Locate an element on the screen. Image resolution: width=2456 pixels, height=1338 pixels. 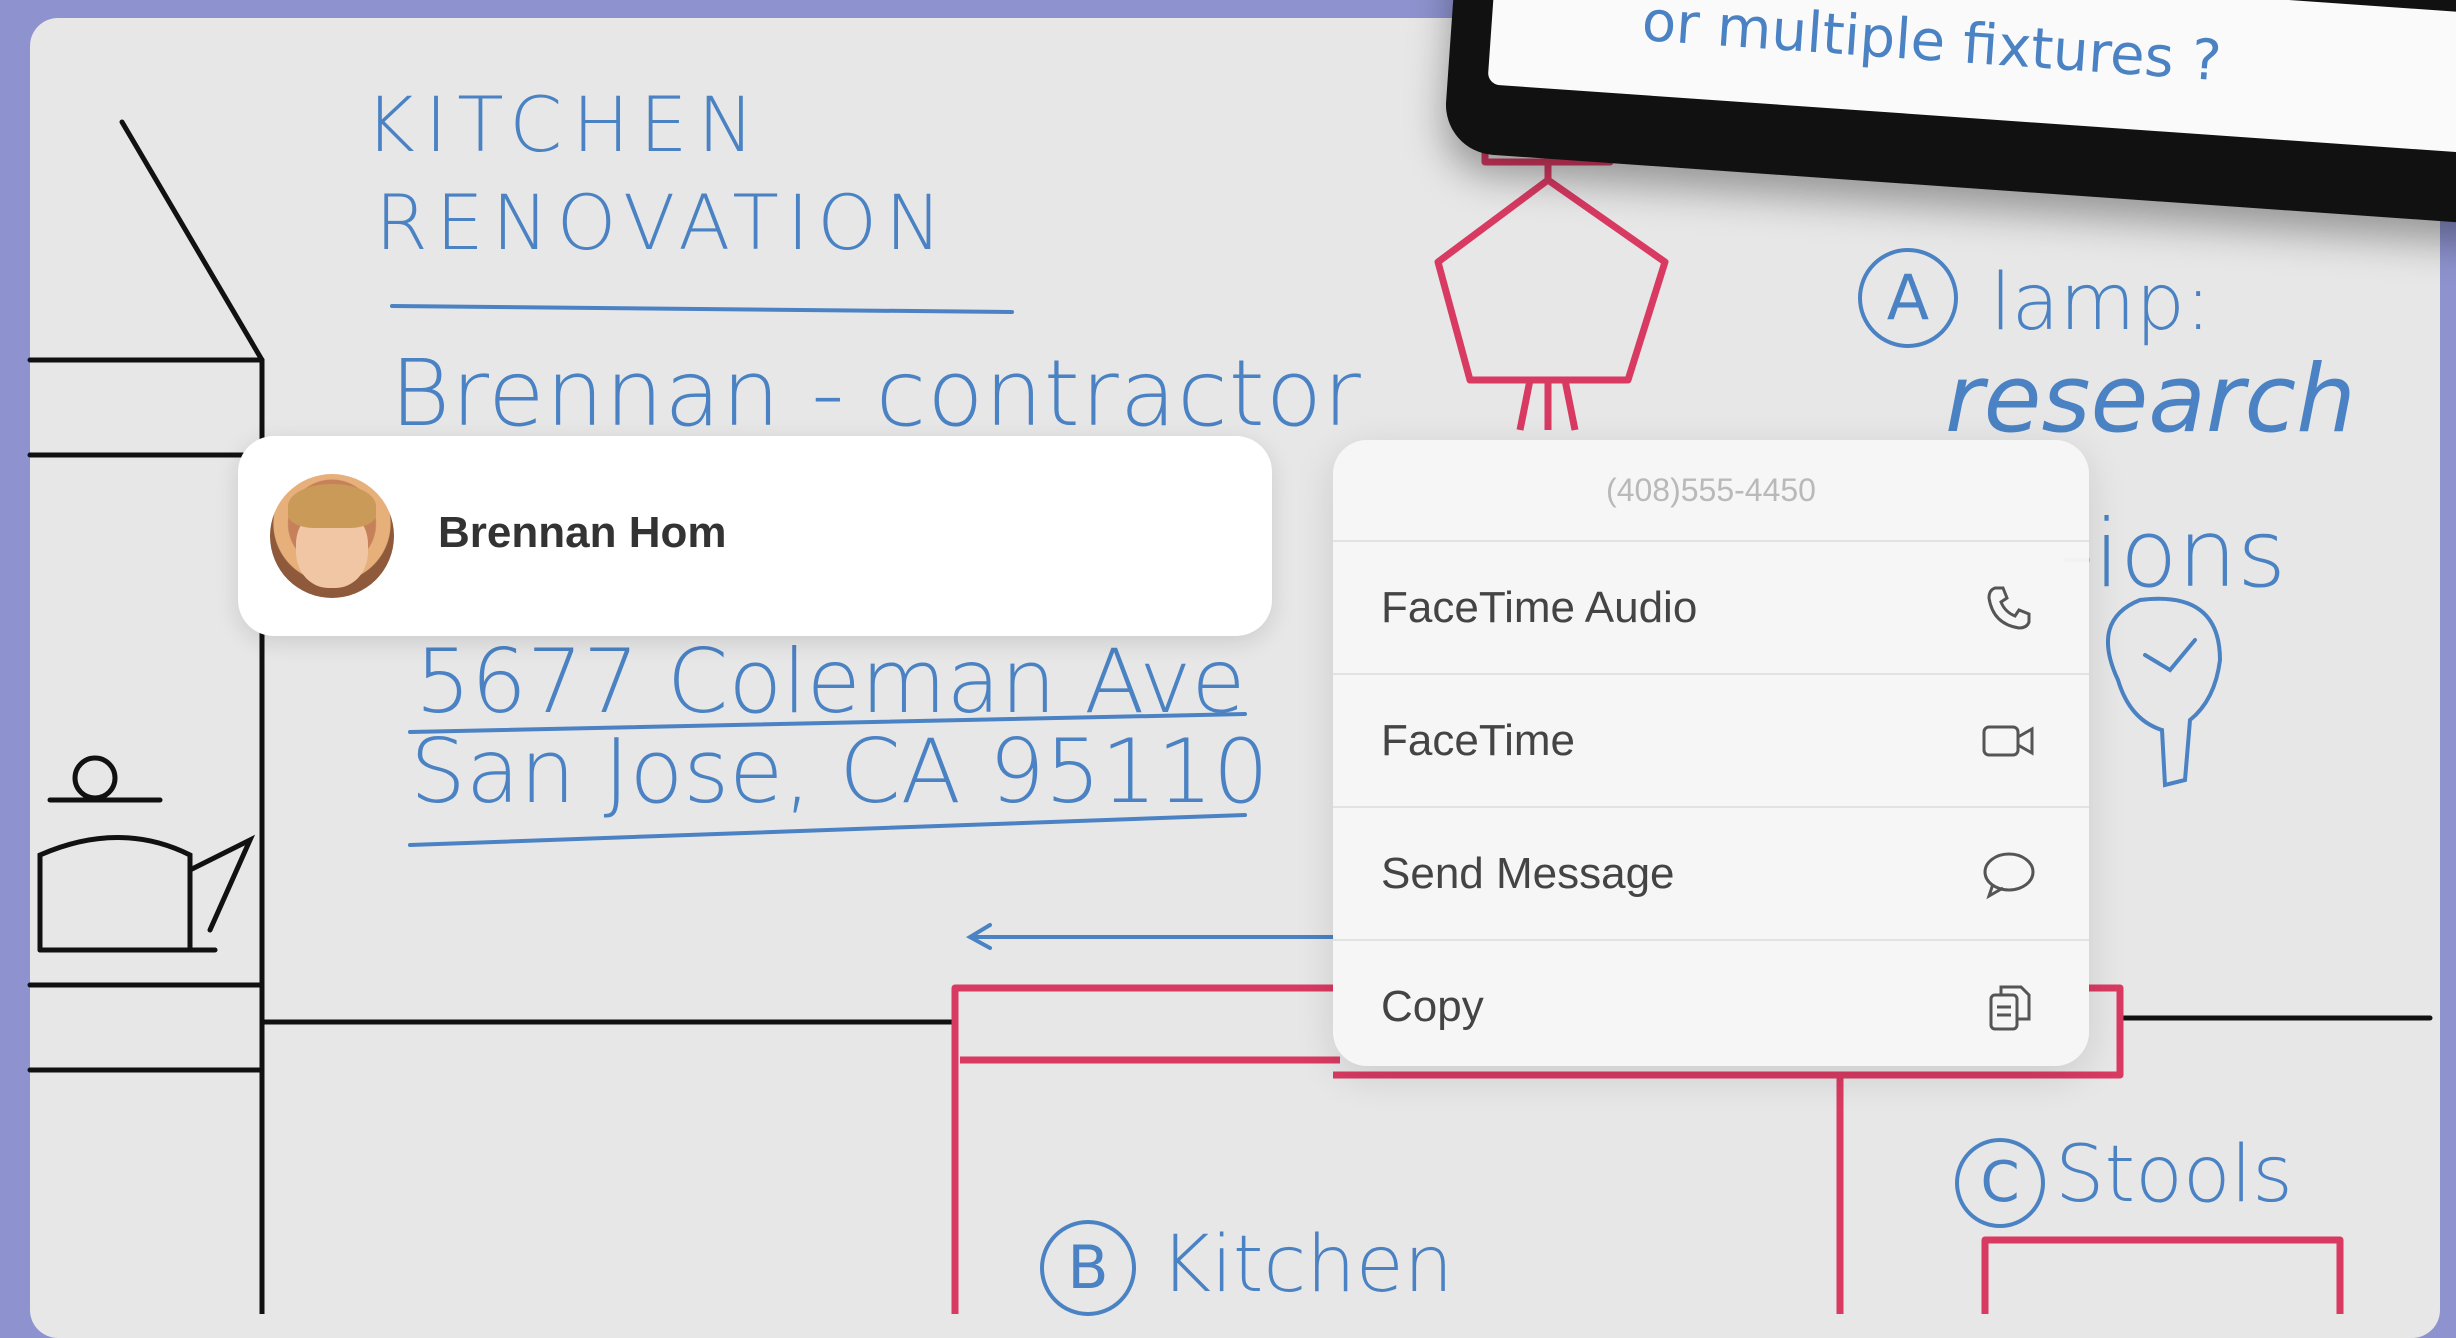
title-line-1: KITCHEN is located at coordinates (565, 124).